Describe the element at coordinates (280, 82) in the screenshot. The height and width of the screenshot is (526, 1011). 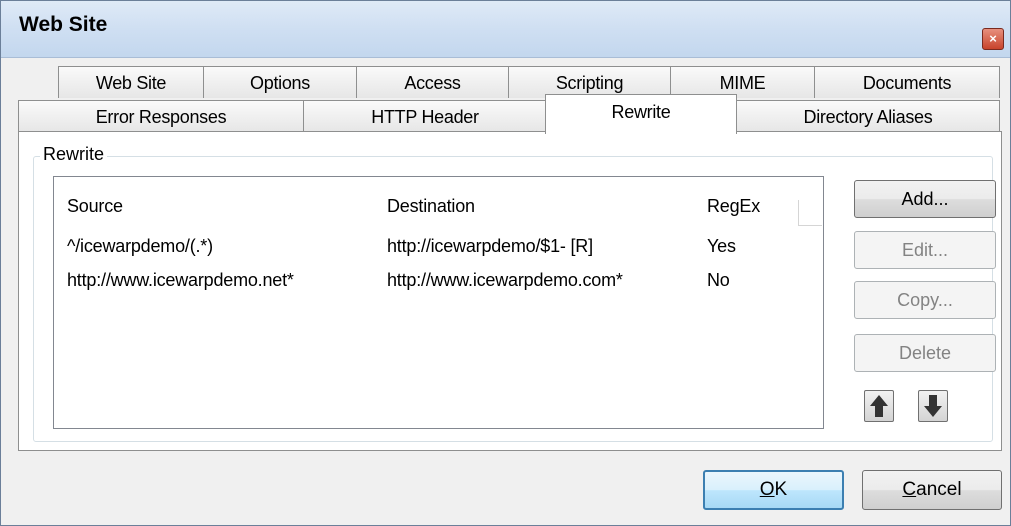
I see `tab-options: Options` at that location.